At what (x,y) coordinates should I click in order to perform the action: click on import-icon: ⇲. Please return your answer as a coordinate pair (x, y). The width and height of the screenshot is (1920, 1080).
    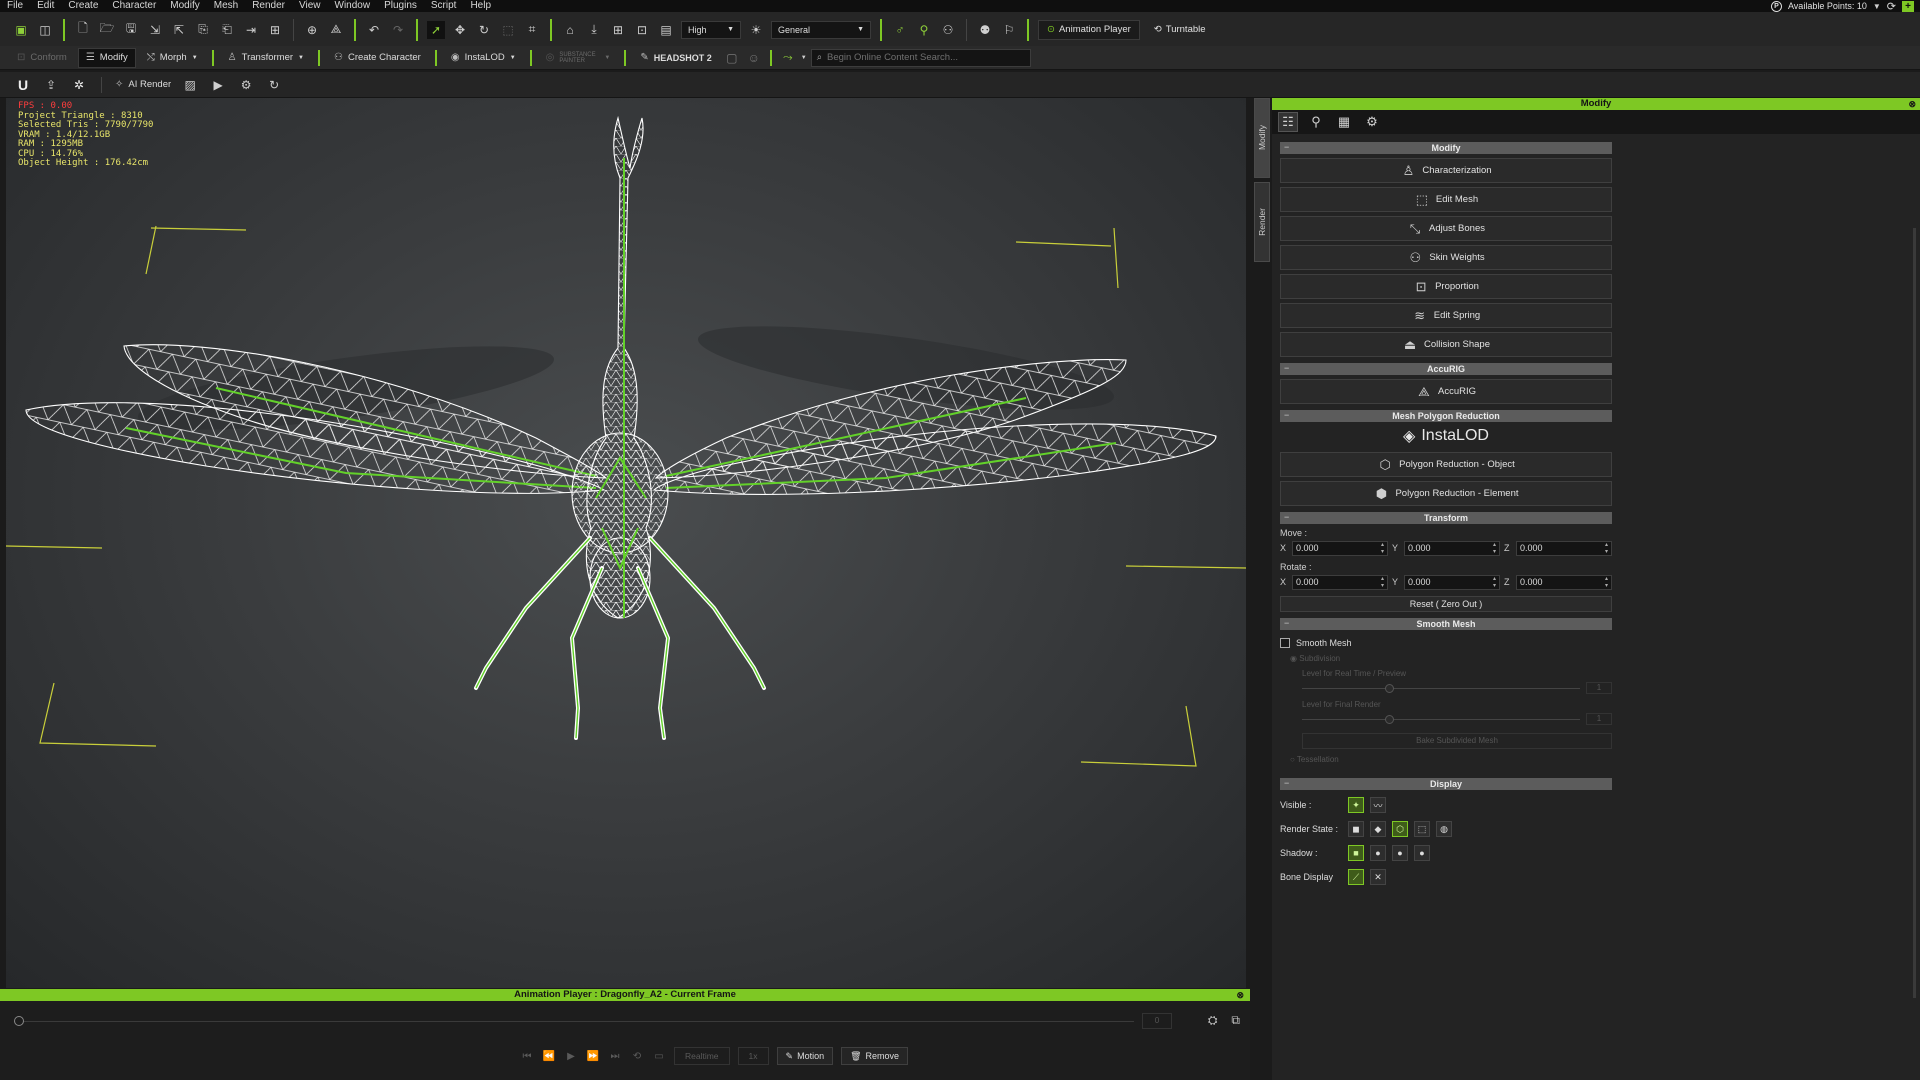
    Looking at the image, I should click on (155, 30).